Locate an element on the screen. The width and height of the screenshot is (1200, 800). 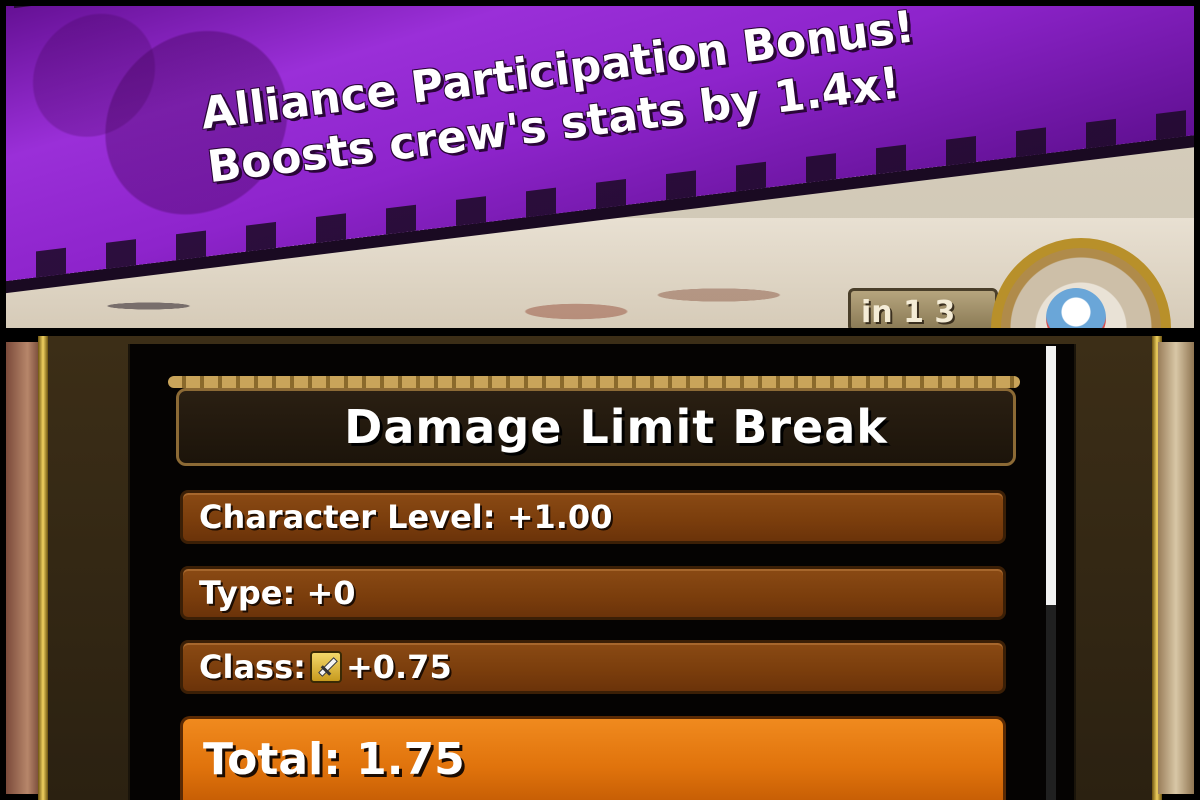
dialog-scrollbar is located at coordinates (1051, 573).